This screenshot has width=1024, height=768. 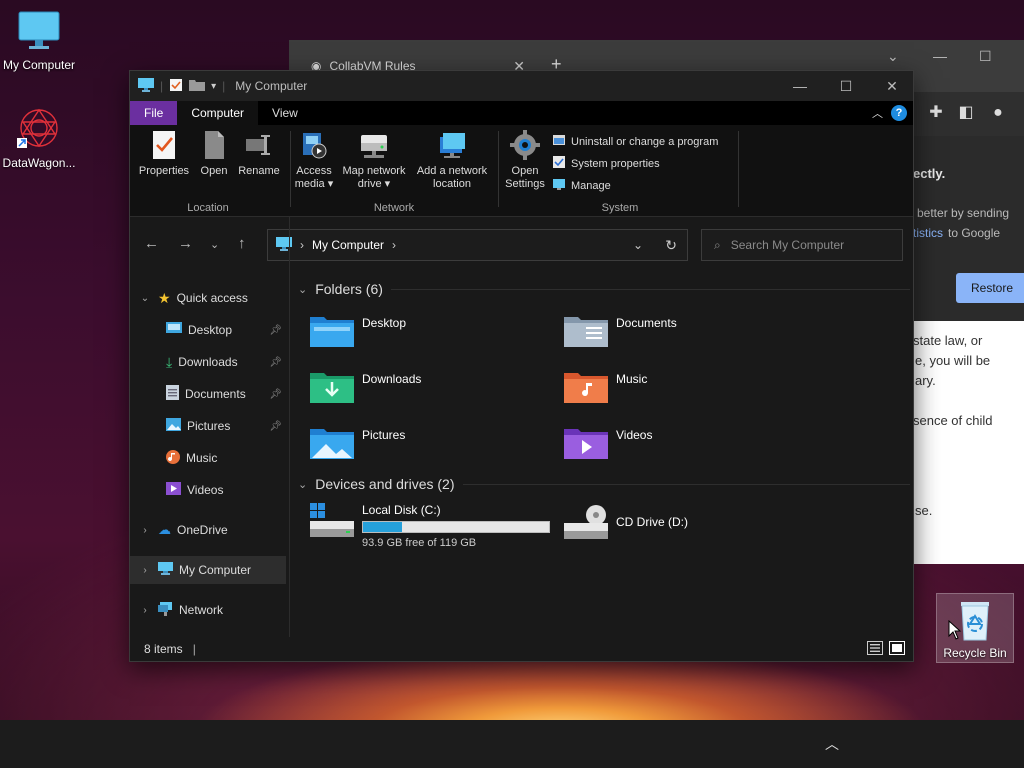 I want to click on collapse-ribbon-icon: ︿, so click(x=877, y=113).